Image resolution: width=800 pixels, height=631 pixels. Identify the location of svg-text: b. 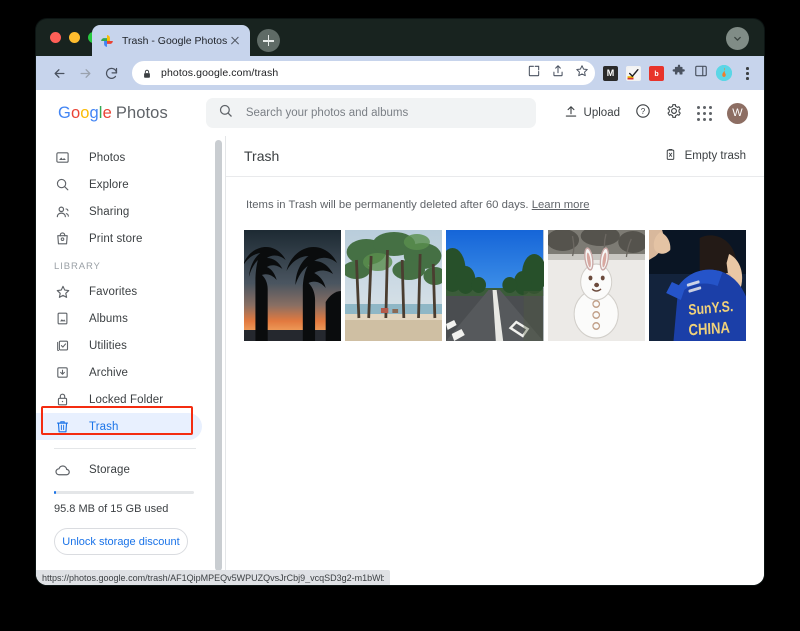
(656, 74).